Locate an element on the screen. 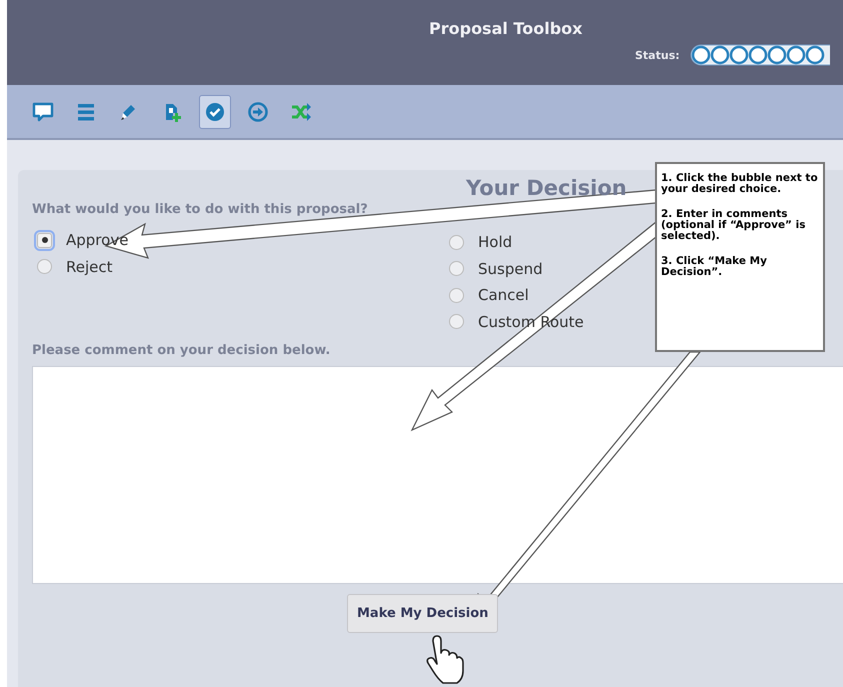 The width and height of the screenshot is (843, 687). decision-option: Hold is located at coordinates (480, 242).